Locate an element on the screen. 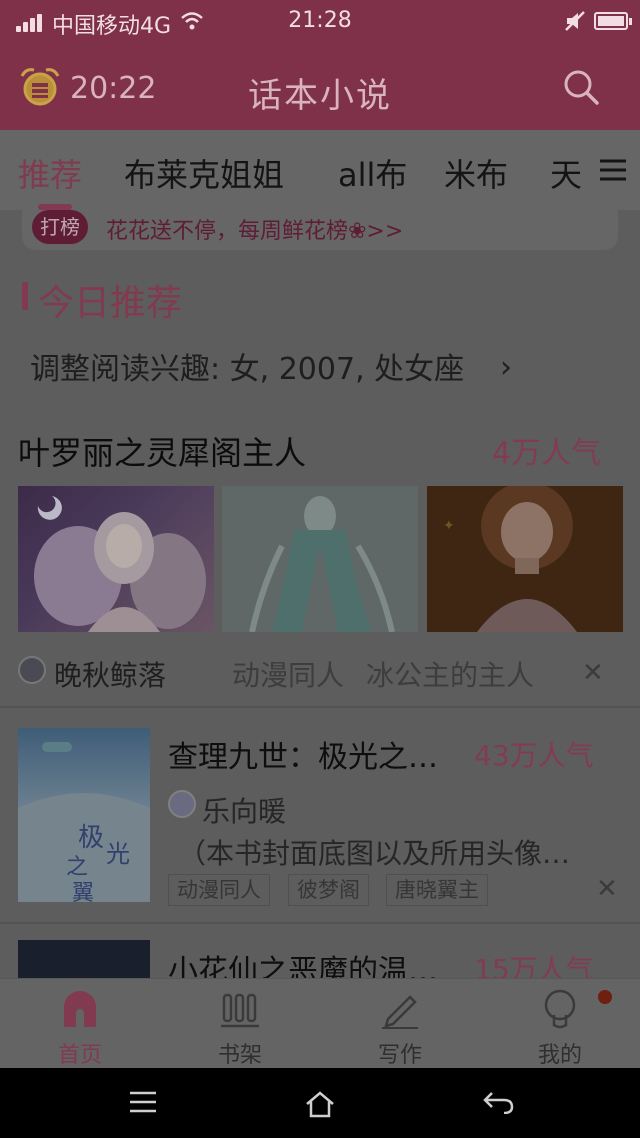 The width and height of the screenshot is (640, 1138). featured-meta: 晚秋鲸落 动漫同人 冰公主的主人 ✕ is located at coordinates (320, 678).